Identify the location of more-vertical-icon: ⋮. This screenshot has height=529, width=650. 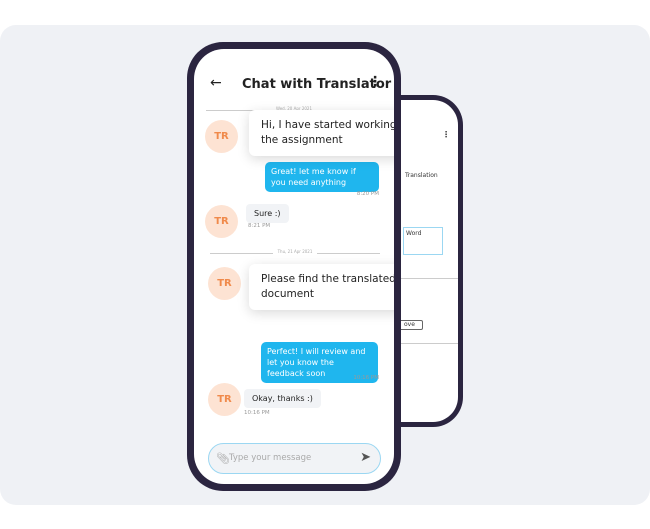
(375, 82).